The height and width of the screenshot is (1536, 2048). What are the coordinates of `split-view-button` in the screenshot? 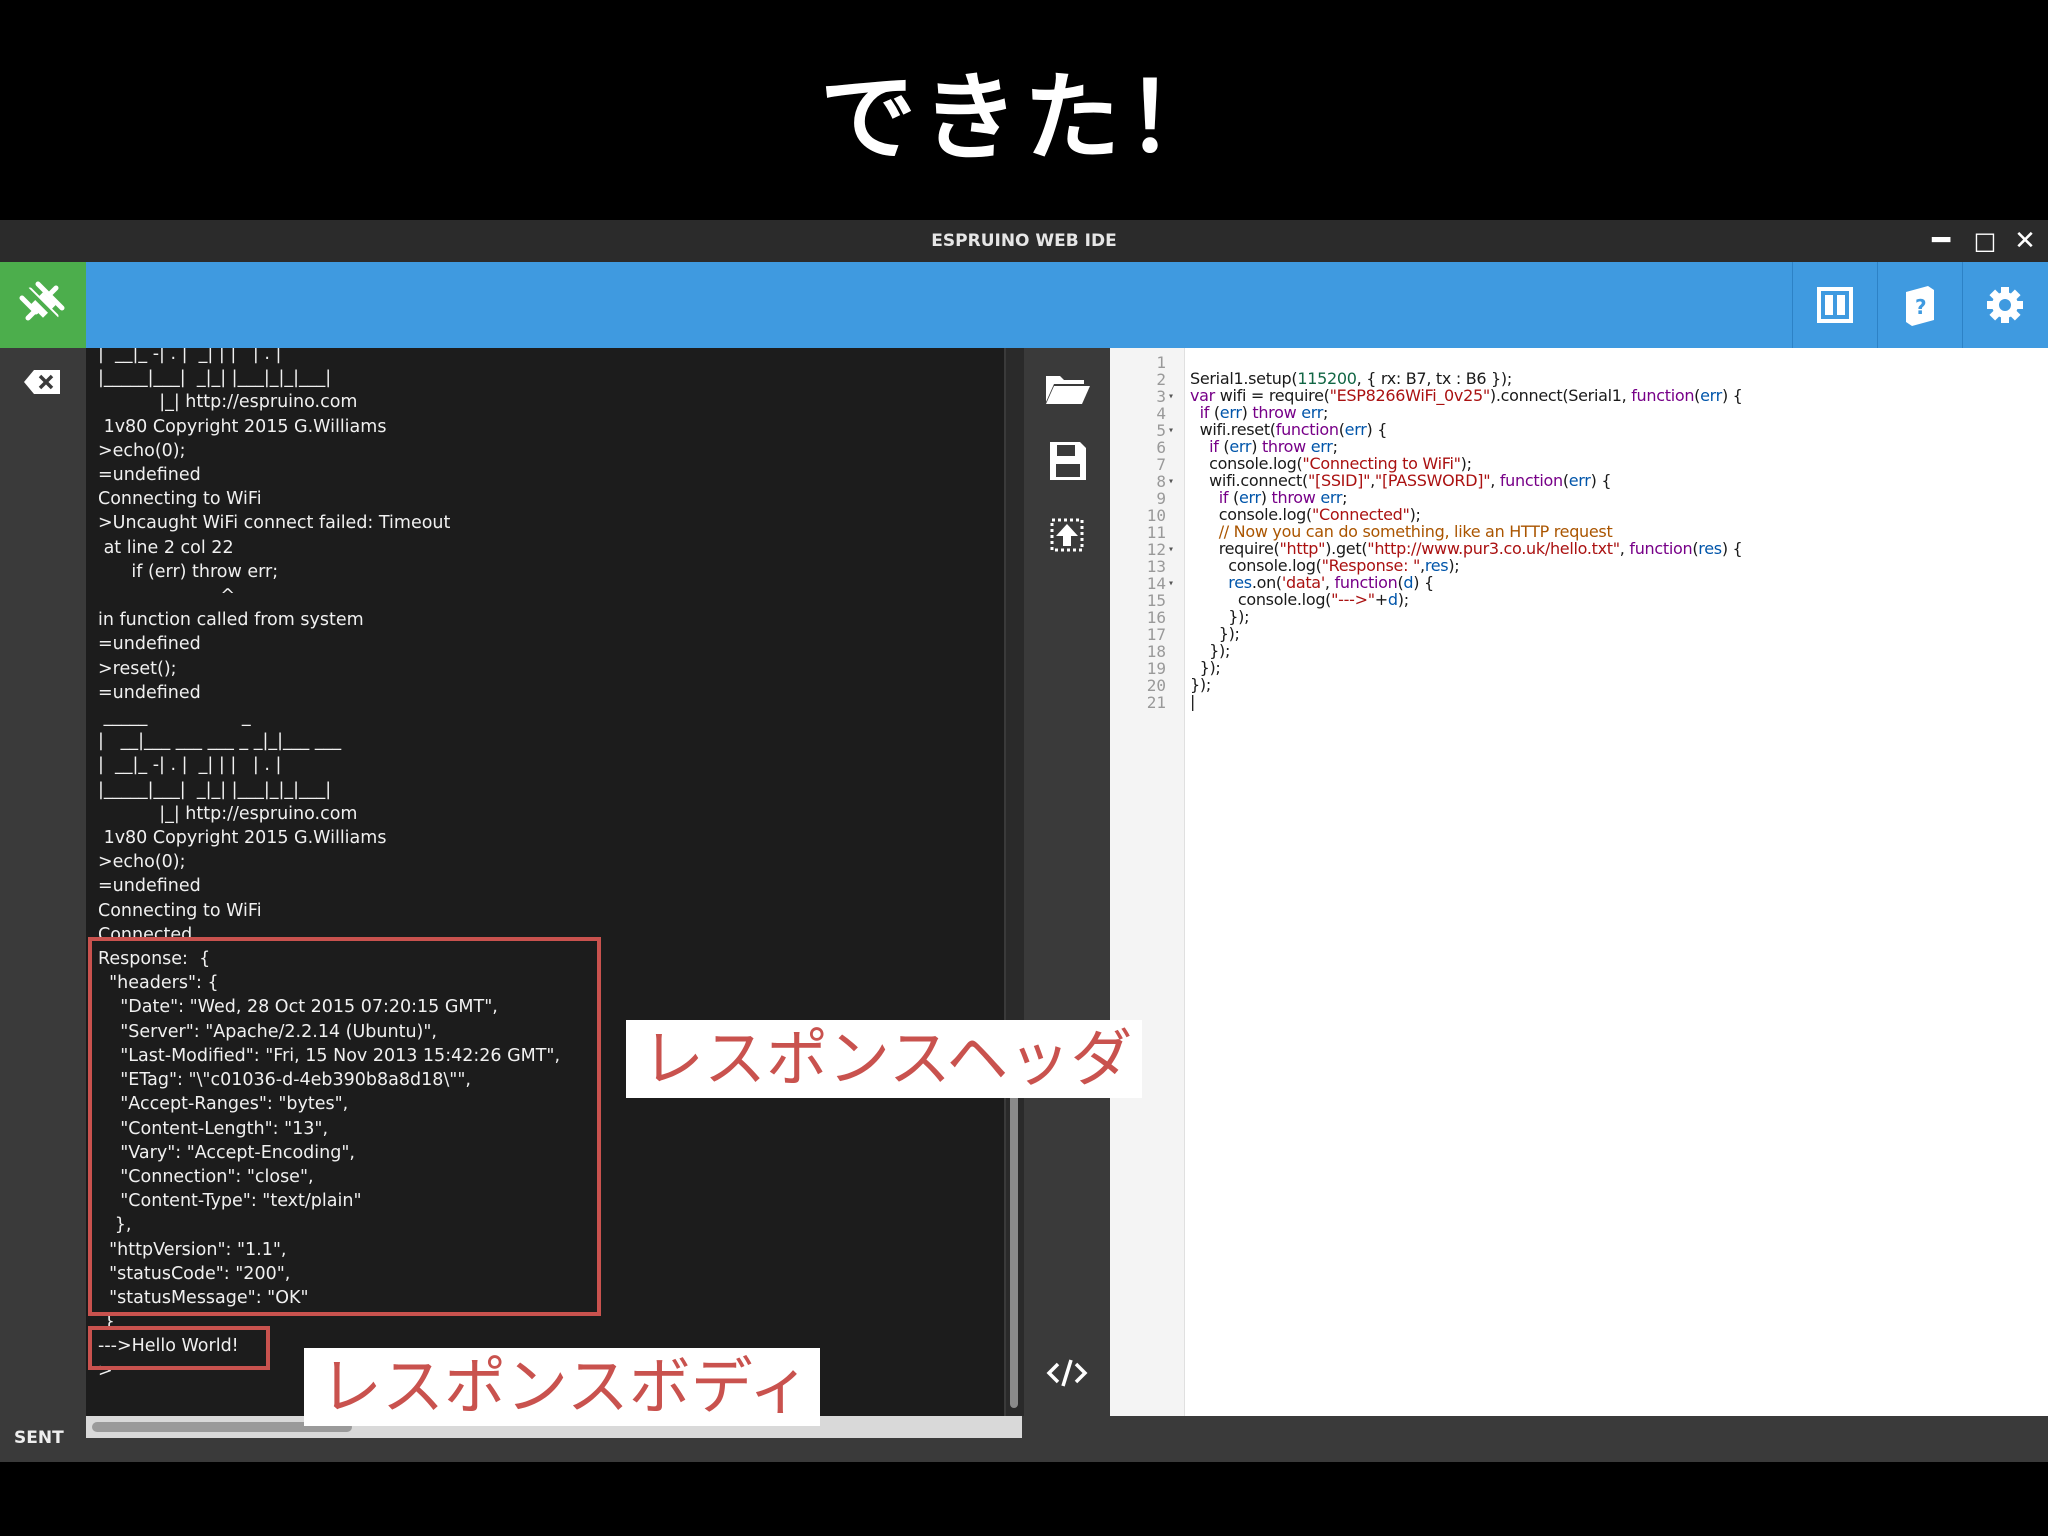 It's located at (1834, 305).